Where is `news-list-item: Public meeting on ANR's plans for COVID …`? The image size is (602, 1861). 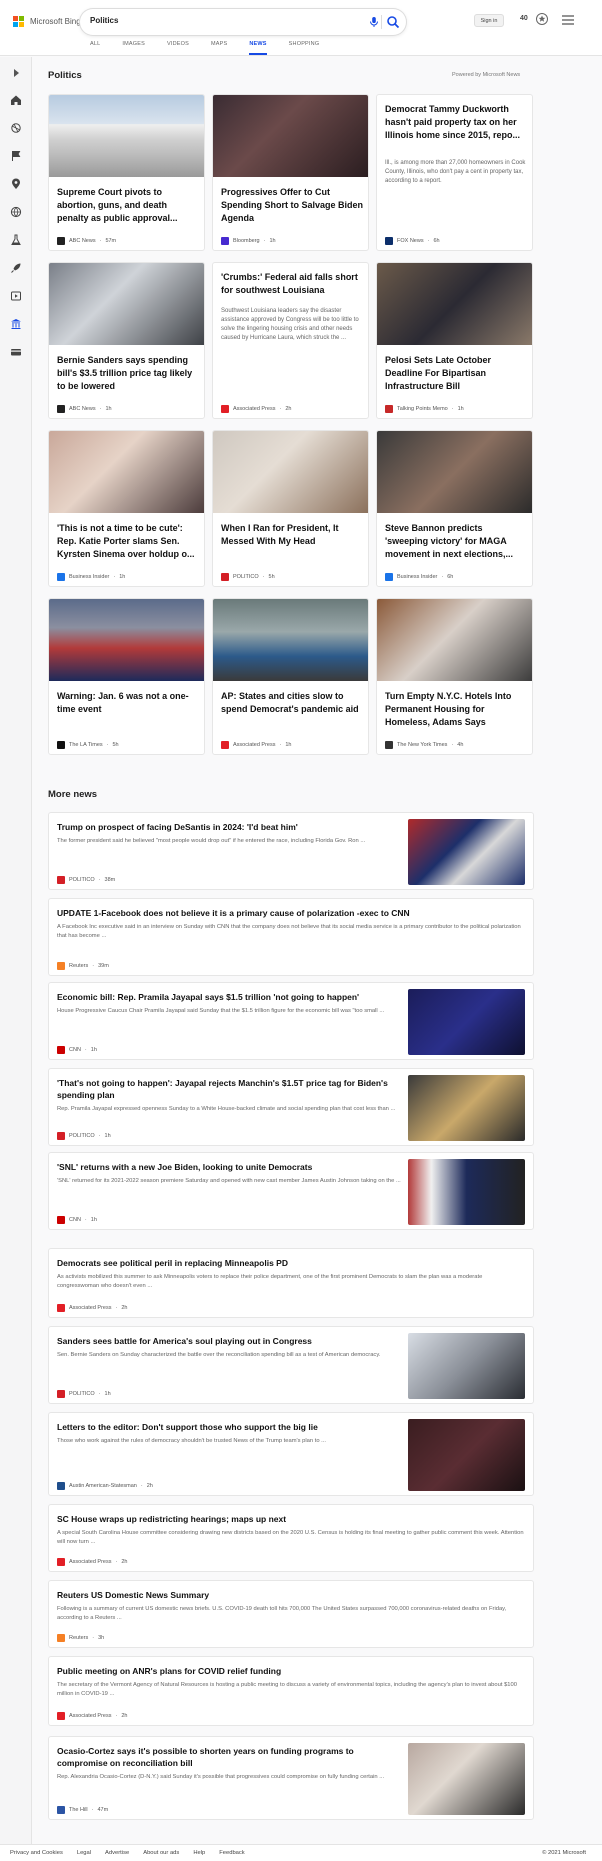
news-list-item: Public meeting on ANR's plans for COVID … is located at coordinates (291, 1691).